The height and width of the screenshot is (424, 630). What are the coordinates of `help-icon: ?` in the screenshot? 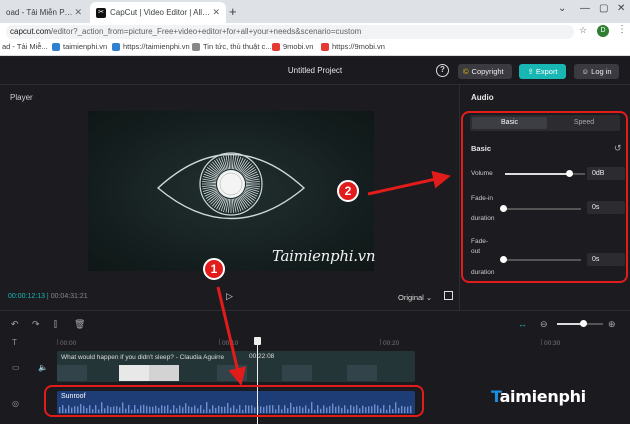 It's located at (442, 70).